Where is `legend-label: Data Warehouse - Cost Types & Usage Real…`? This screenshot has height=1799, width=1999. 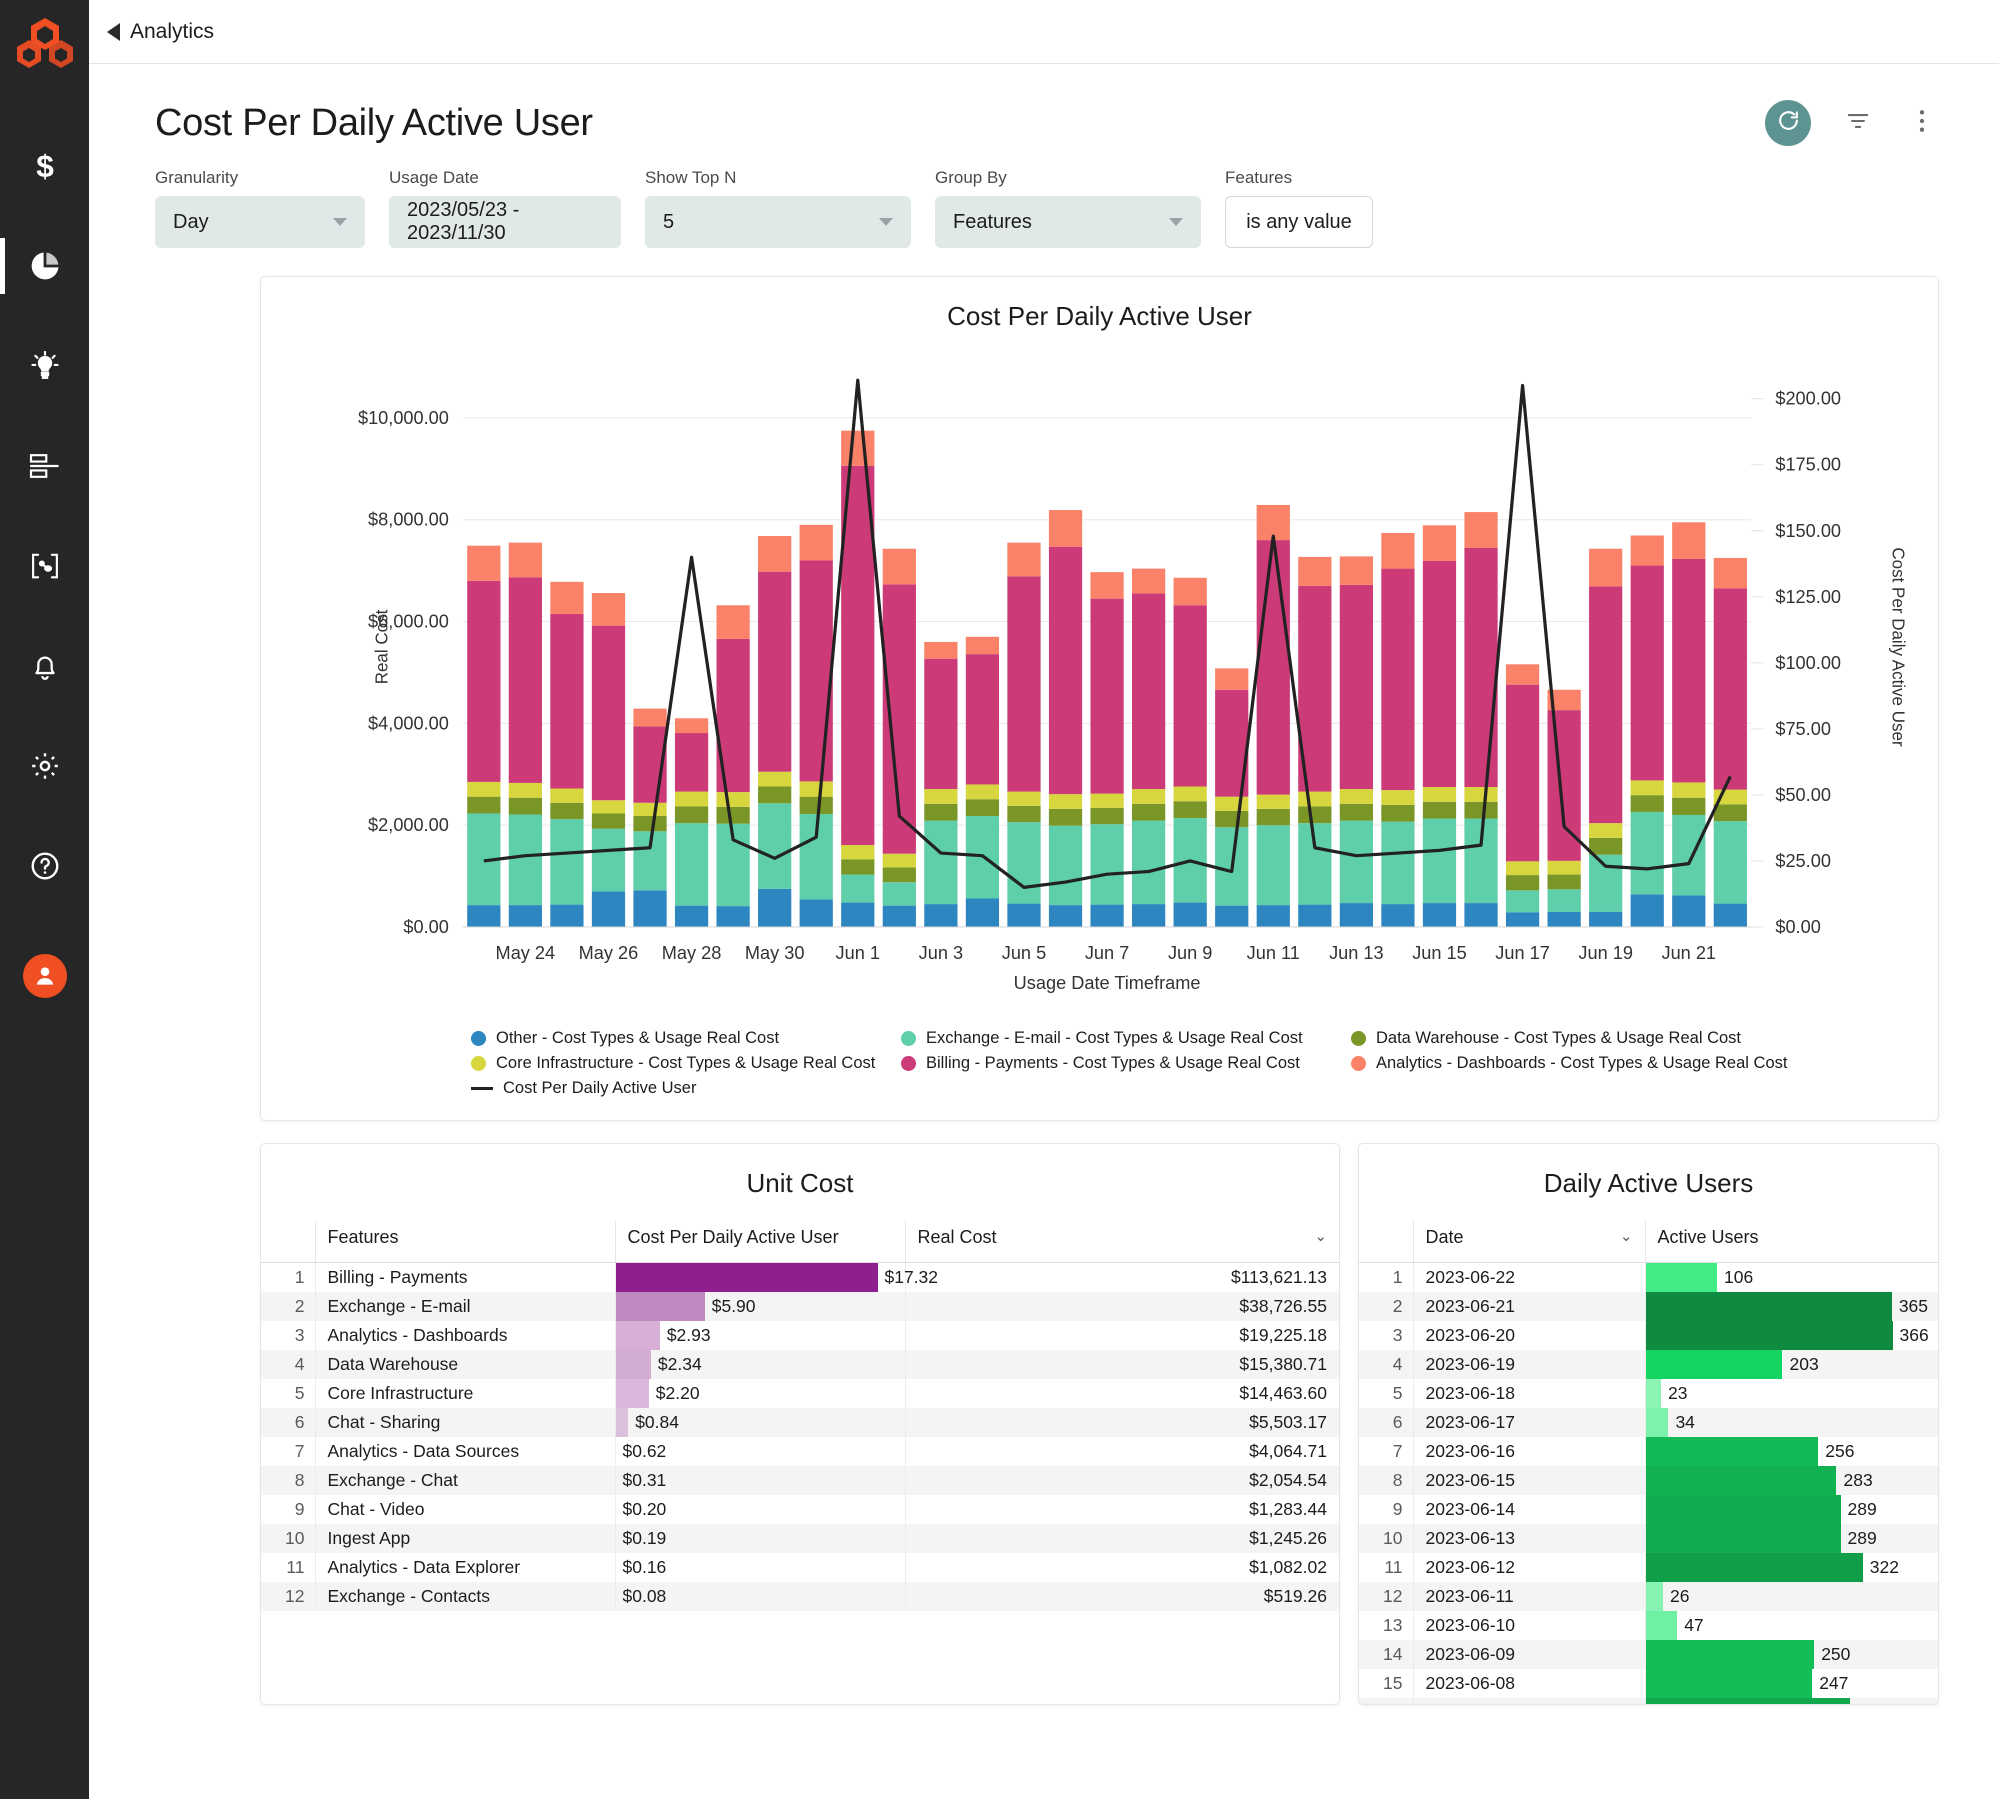
legend-label: Data Warehouse - Cost Types & Usage Real… is located at coordinates (1558, 1038).